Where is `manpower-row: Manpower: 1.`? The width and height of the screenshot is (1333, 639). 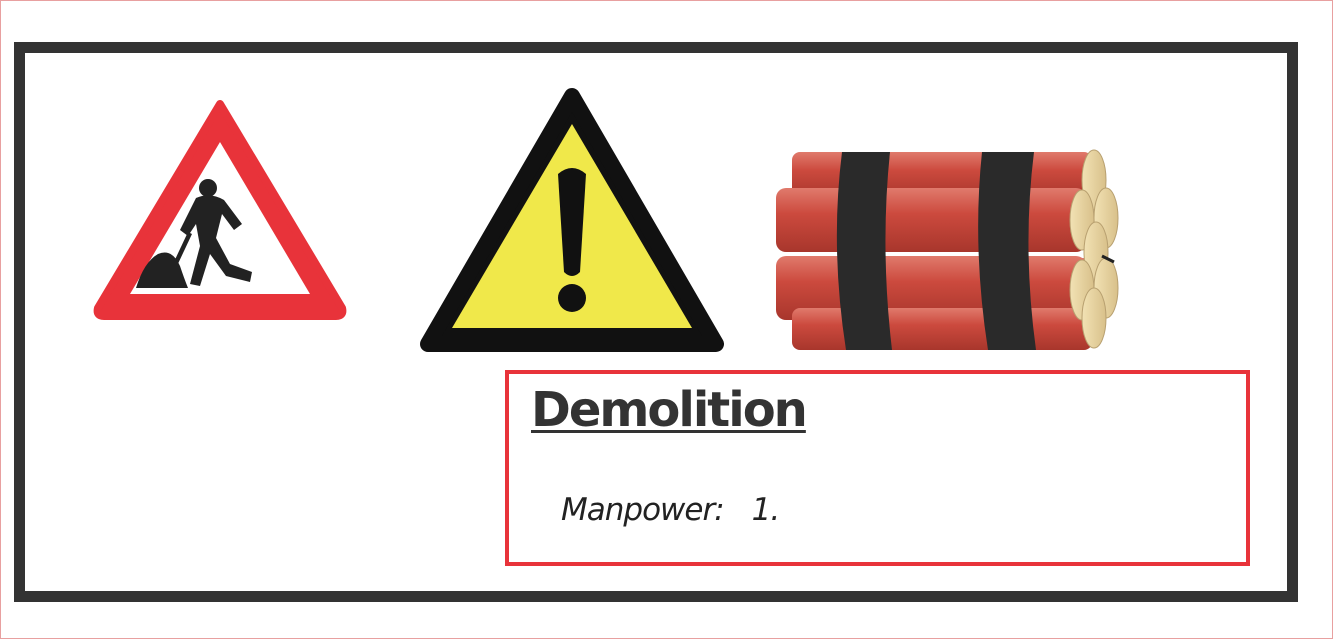 manpower-row: Manpower: 1. is located at coordinates (671, 510).